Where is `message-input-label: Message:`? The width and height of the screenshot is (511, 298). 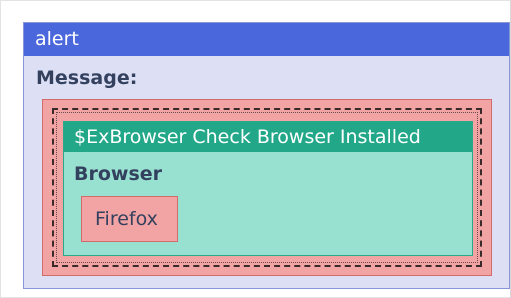 message-input-label: Message: is located at coordinates (87, 78).